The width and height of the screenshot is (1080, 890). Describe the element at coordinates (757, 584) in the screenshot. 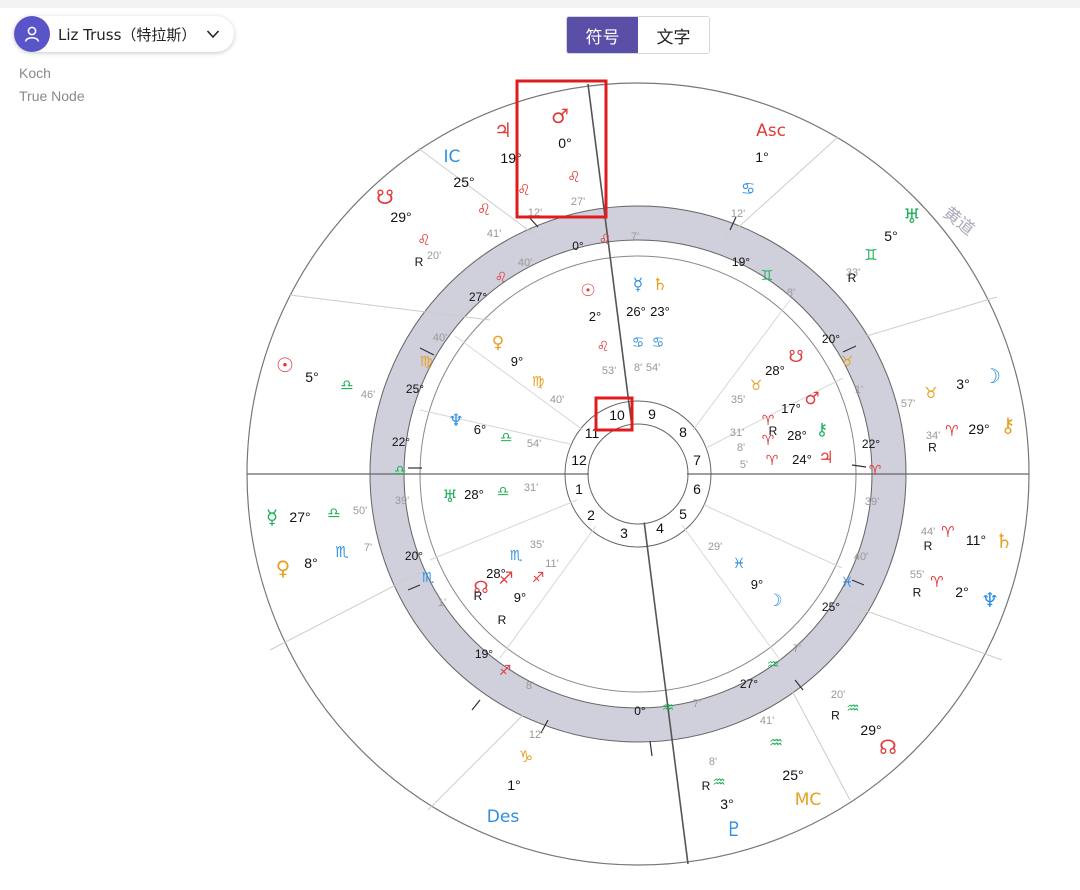

I see `planet-degree: 9°` at that location.